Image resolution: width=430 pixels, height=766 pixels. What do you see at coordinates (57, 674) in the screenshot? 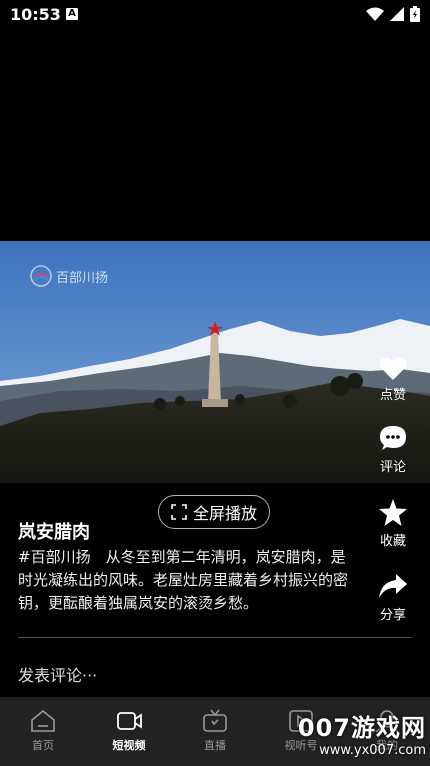
I see `comment-input: 发表评论···` at bounding box center [57, 674].